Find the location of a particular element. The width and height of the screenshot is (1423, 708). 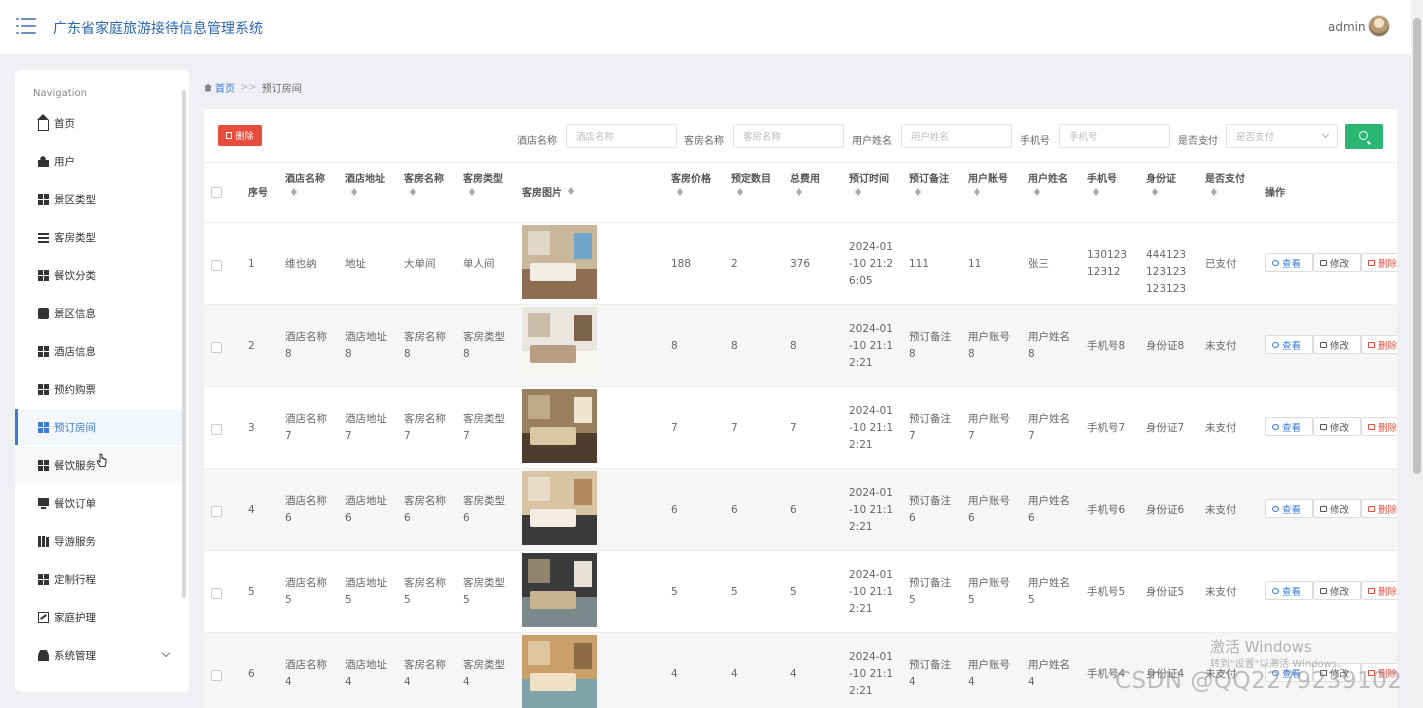

header-paid: 是否支付 is located at coordinates (1225, 184).